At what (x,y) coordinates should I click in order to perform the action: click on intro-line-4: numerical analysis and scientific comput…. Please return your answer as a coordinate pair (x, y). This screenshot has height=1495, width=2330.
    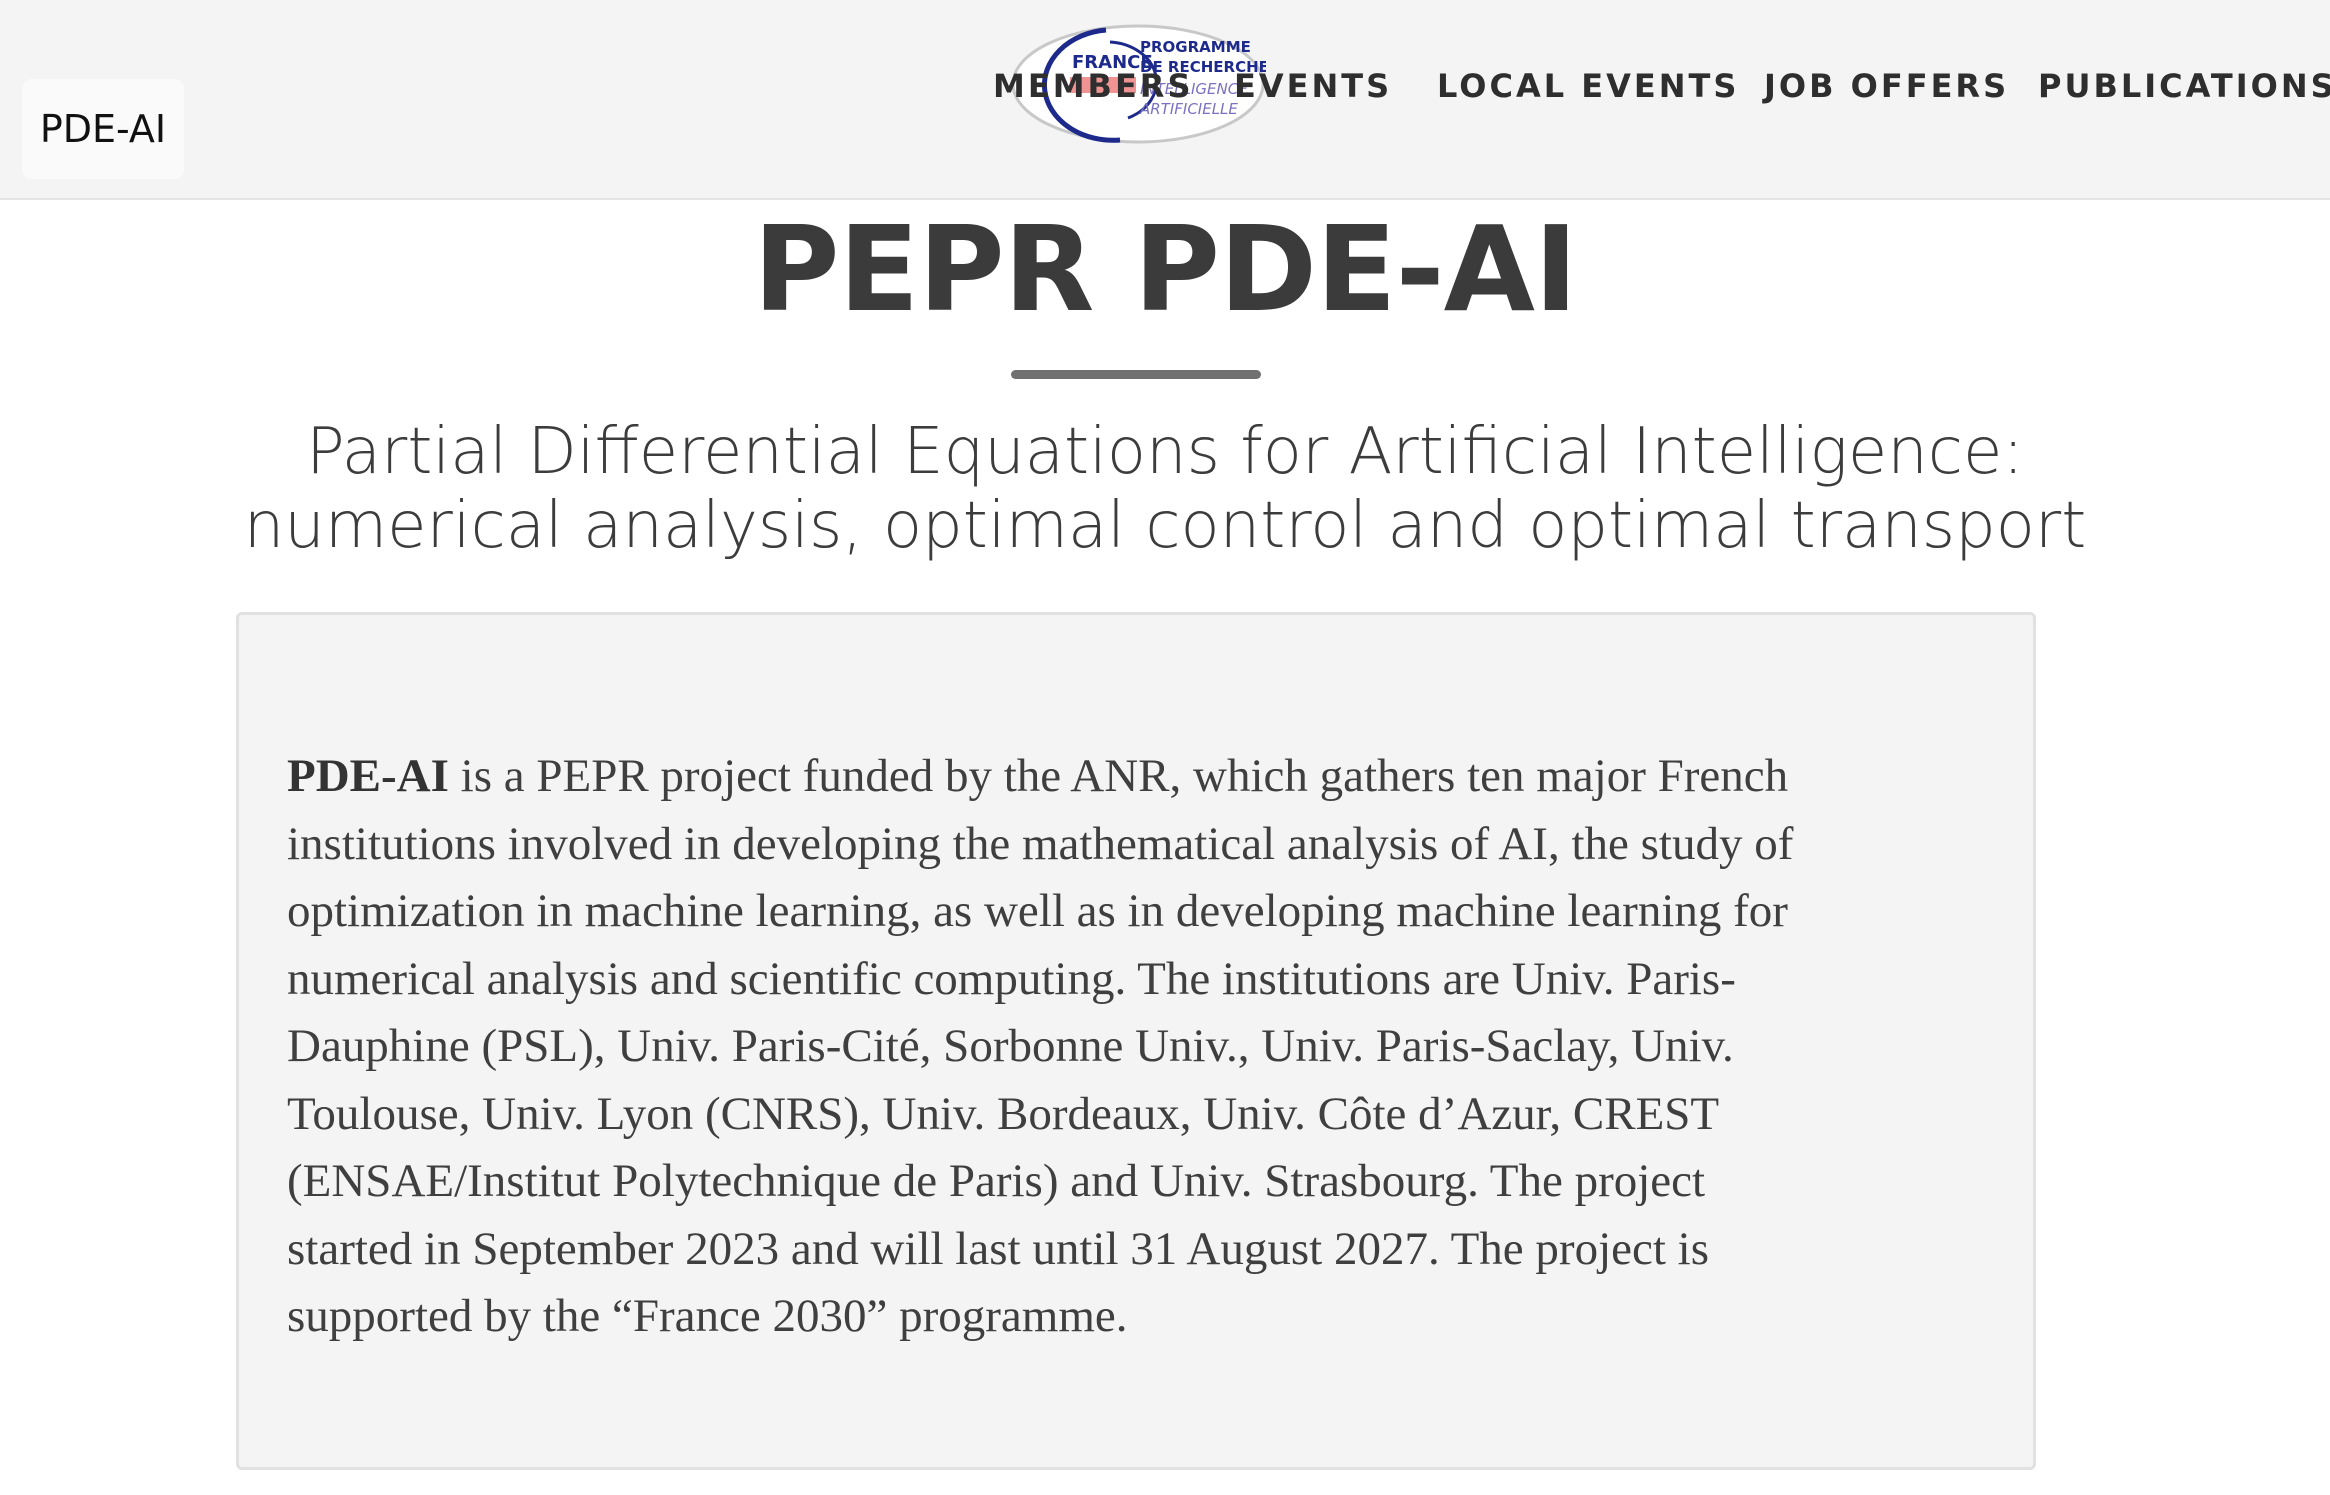
    Looking at the image, I should click on (1011, 978).